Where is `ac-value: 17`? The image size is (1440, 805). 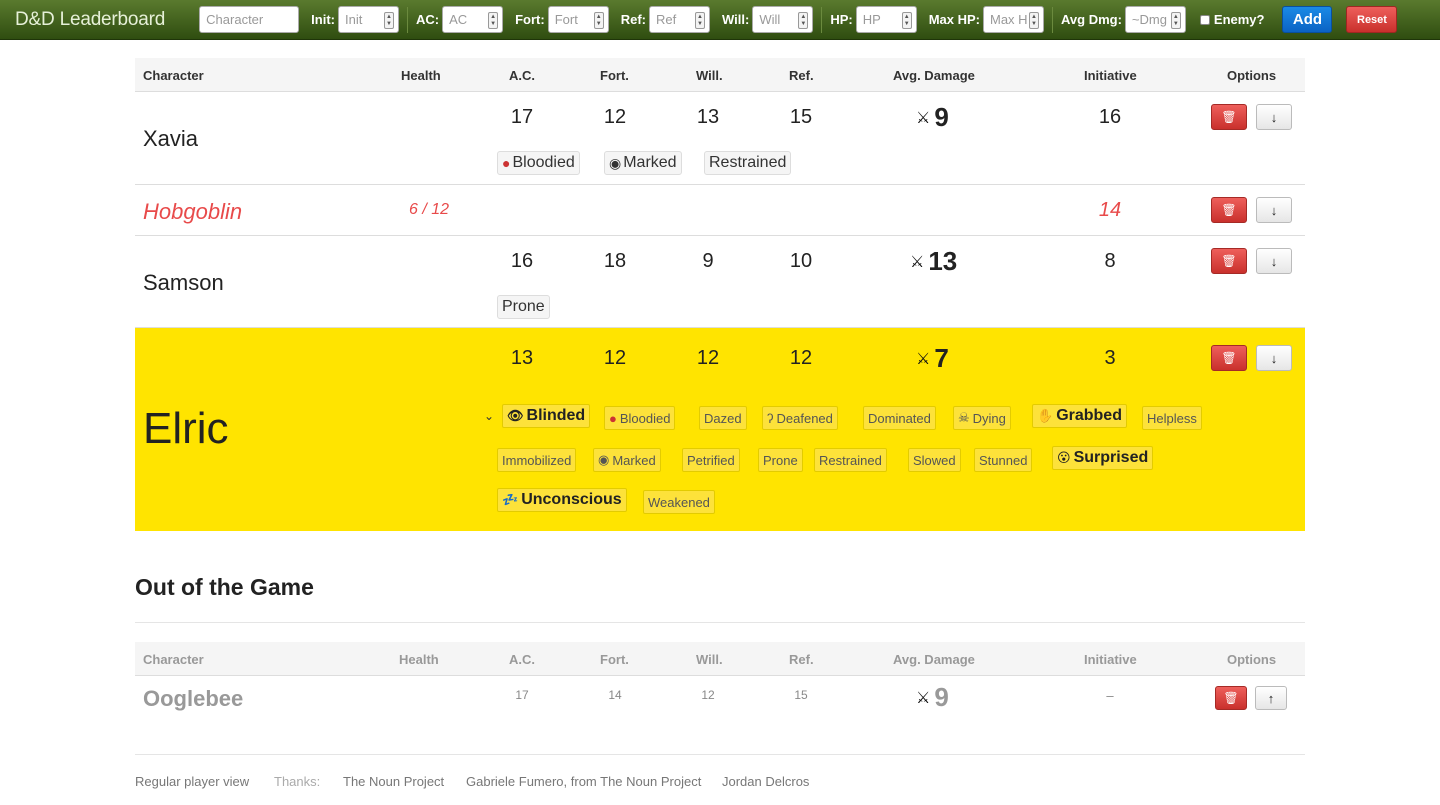 ac-value: 17 is located at coordinates (522, 695).